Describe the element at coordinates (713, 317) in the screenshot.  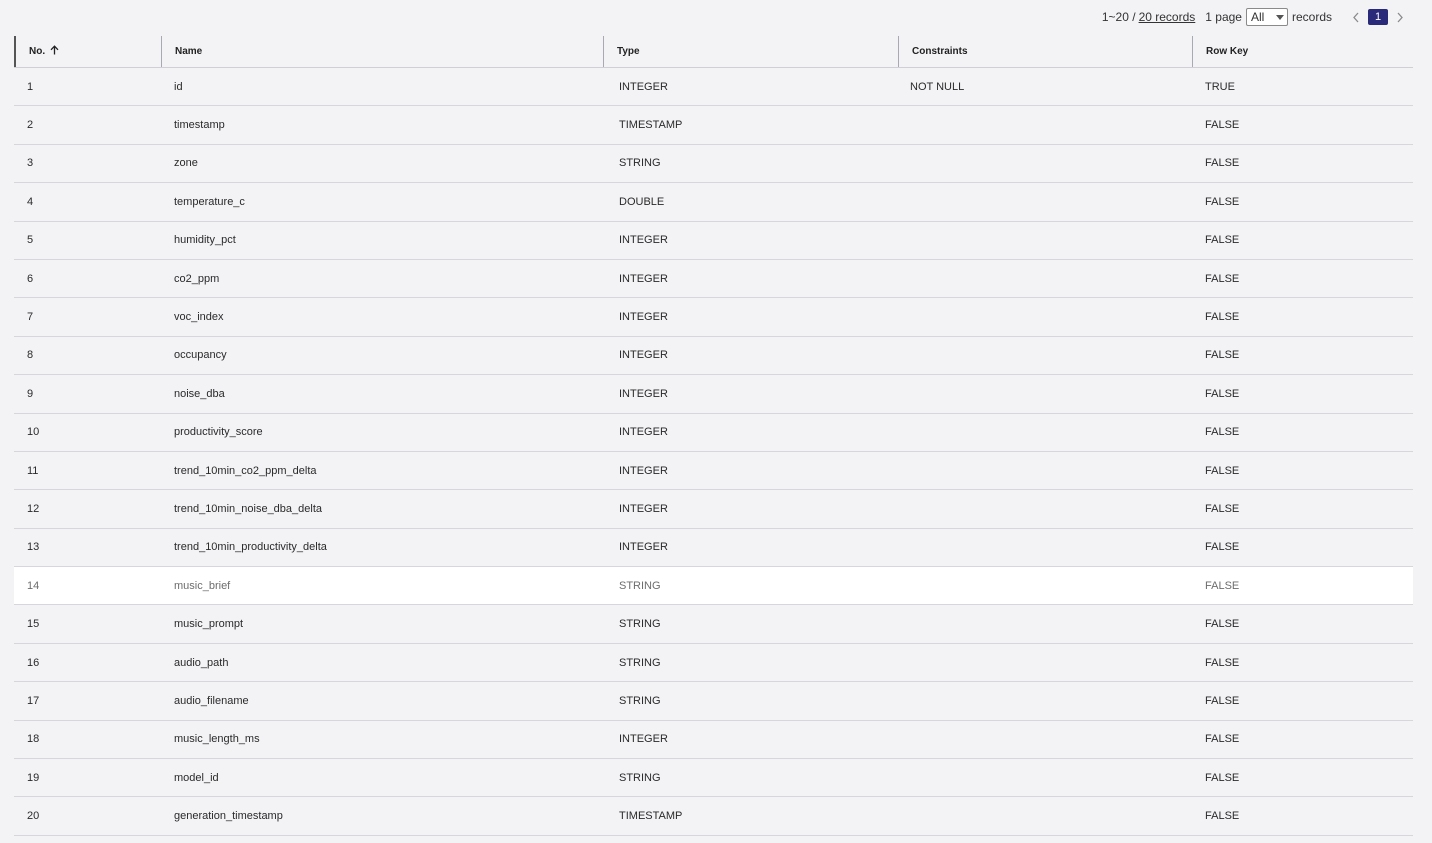
I see `table-row: 7 voc_index INTEGER FALSE` at that location.